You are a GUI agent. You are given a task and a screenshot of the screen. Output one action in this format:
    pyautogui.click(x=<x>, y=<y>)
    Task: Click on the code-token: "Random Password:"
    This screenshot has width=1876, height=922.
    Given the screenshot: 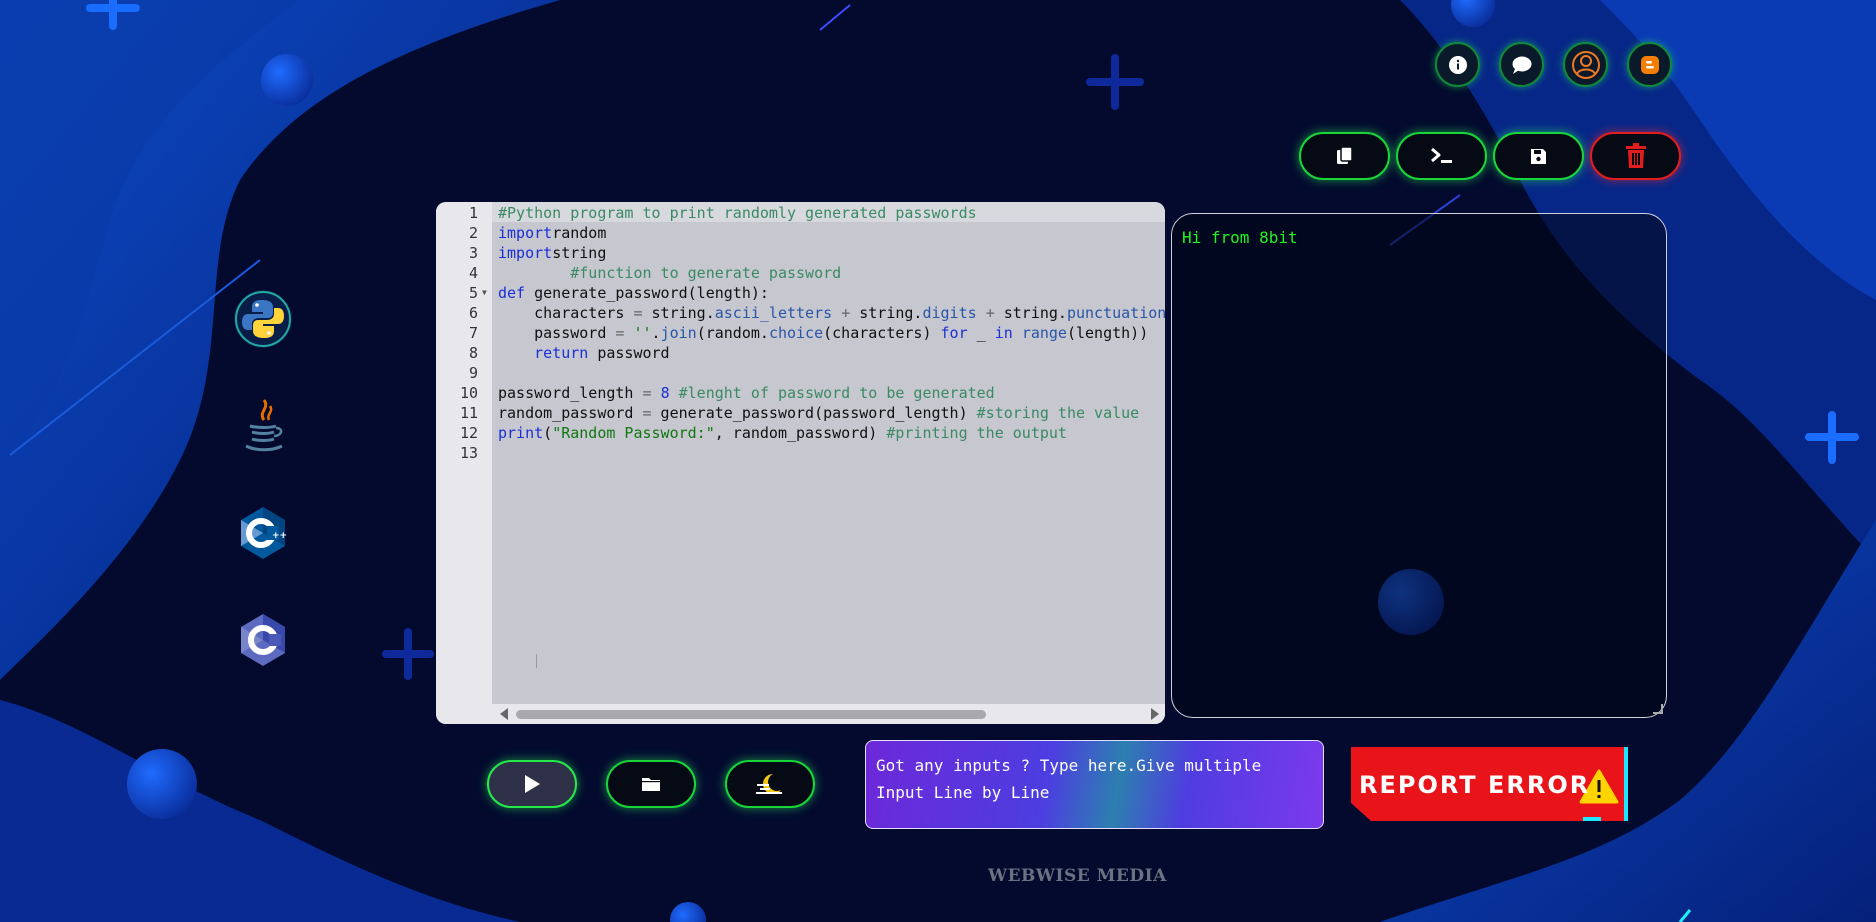 What is the action you would take?
    pyautogui.click(x=633, y=433)
    